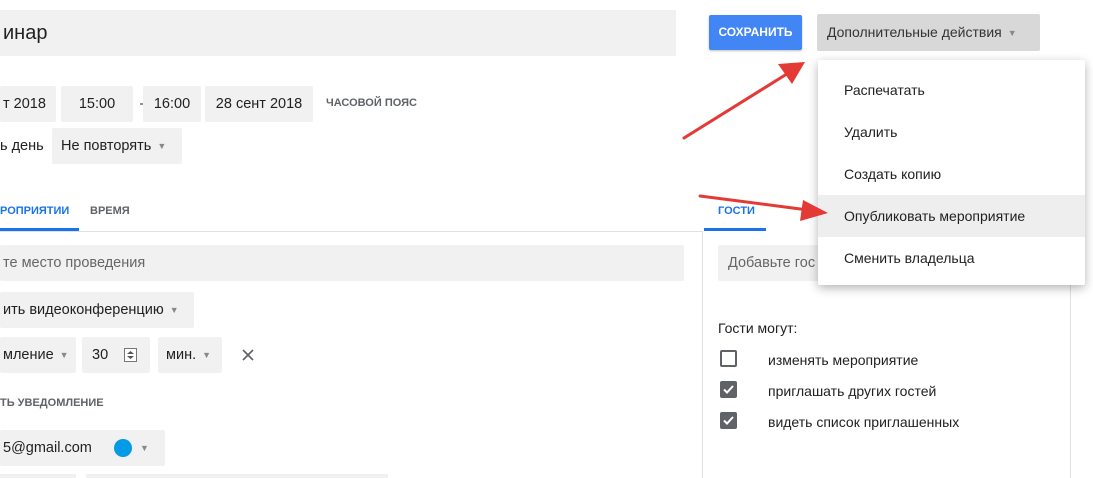 This screenshot has width=1093, height=478. Describe the element at coordinates (755, 141) in the screenshot. I see `annotation-arrows` at that location.